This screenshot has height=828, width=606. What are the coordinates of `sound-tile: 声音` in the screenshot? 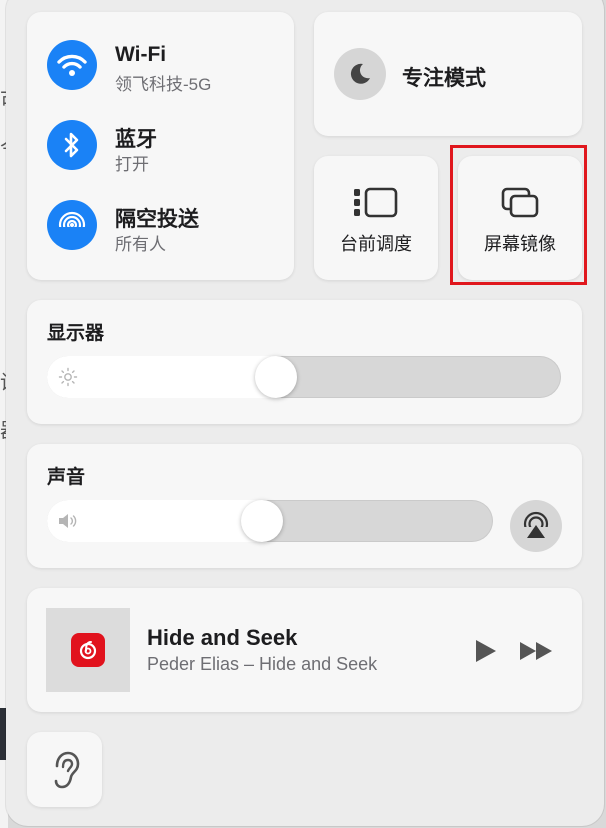 It's located at (304, 506).